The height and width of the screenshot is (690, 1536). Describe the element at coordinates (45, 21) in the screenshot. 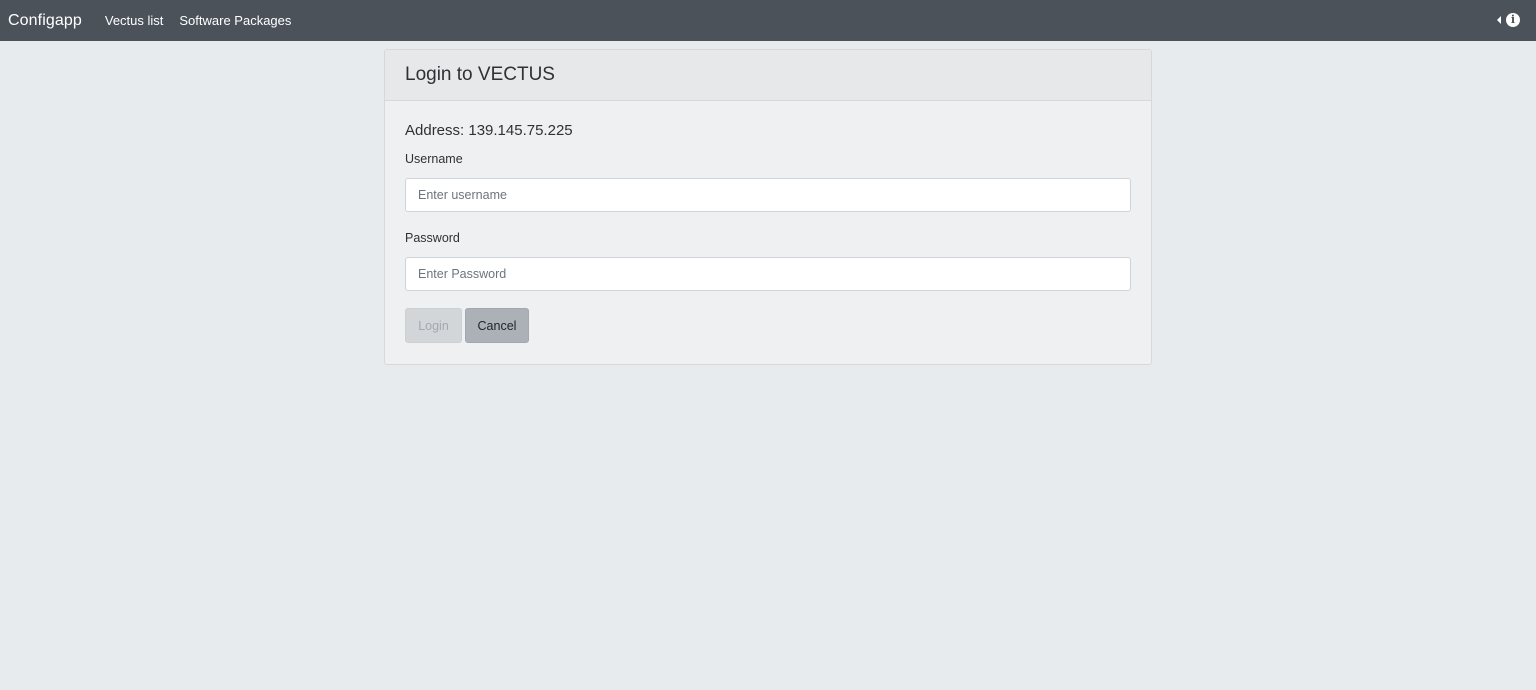

I see `brand-link: Configapp` at that location.